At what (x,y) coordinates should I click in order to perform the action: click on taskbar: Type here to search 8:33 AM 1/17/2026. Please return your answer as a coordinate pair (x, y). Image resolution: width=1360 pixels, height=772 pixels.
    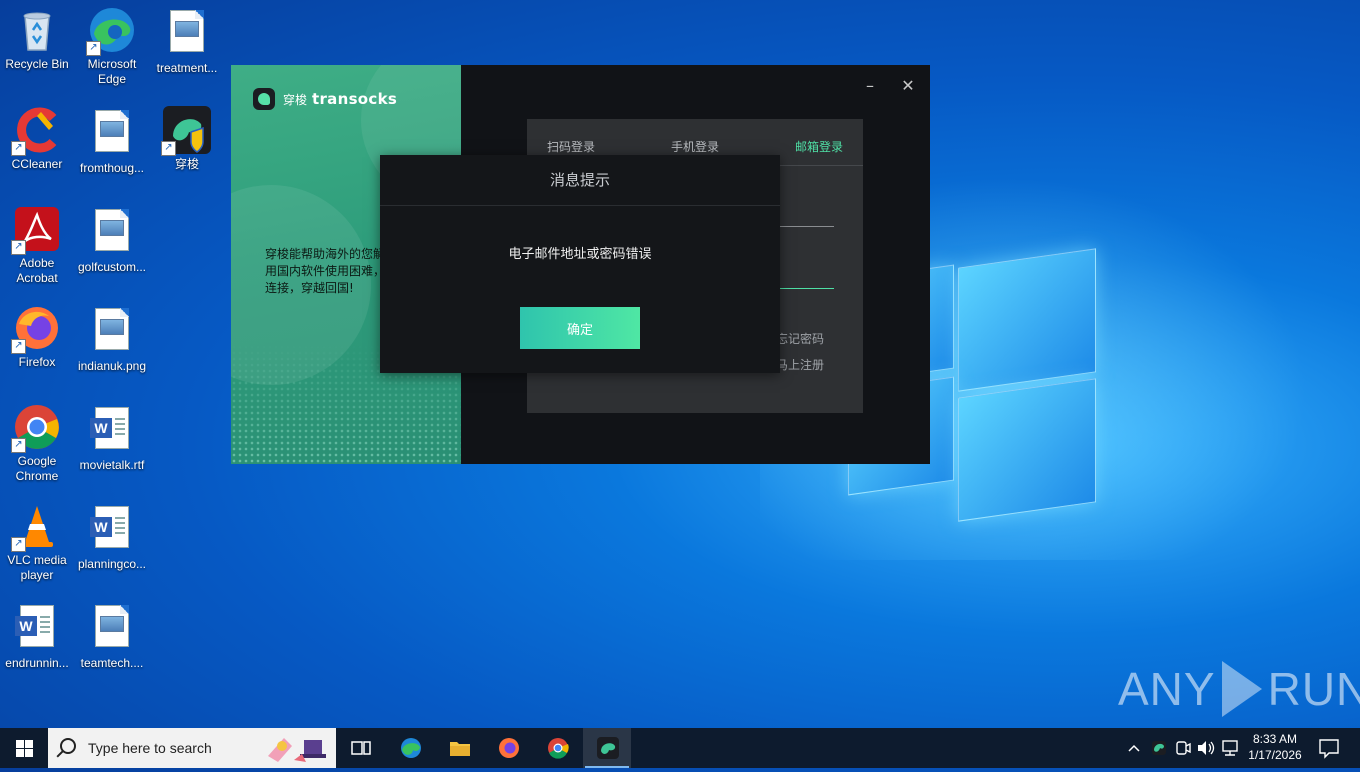
    Looking at the image, I should click on (680, 748).